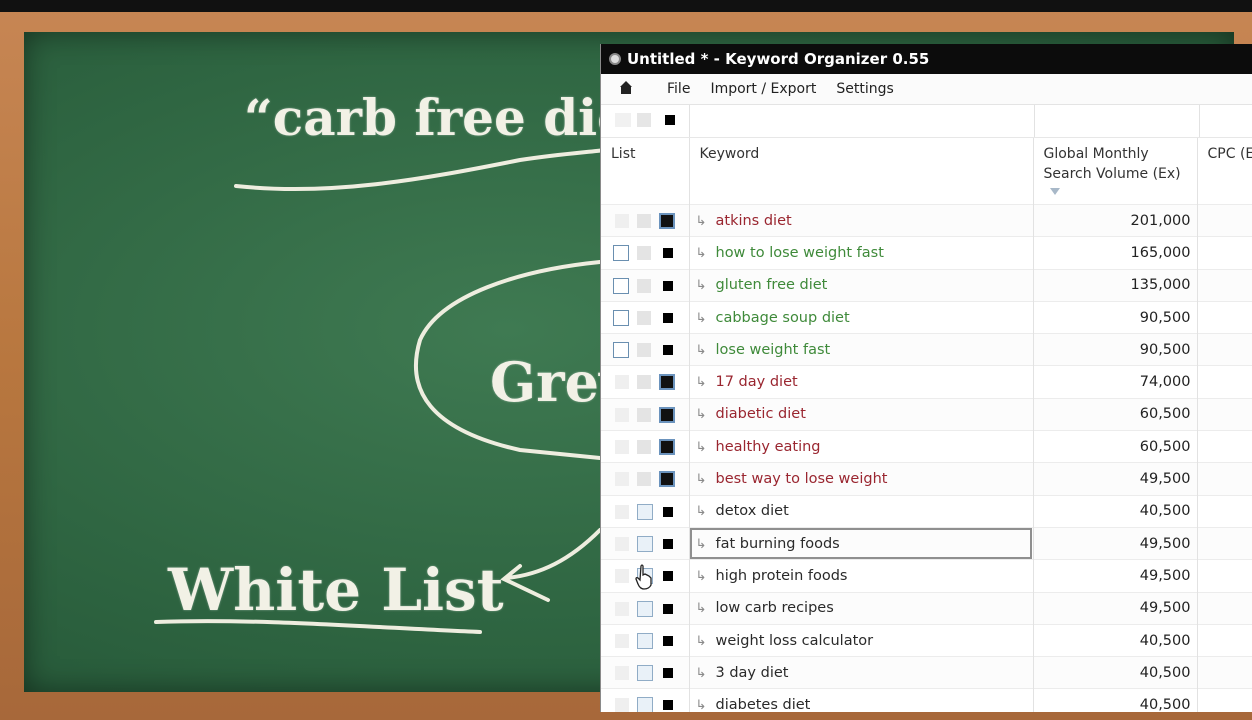  What do you see at coordinates (861, 511) in the screenshot?
I see `keyword-cell: ↳ detox diet` at bounding box center [861, 511].